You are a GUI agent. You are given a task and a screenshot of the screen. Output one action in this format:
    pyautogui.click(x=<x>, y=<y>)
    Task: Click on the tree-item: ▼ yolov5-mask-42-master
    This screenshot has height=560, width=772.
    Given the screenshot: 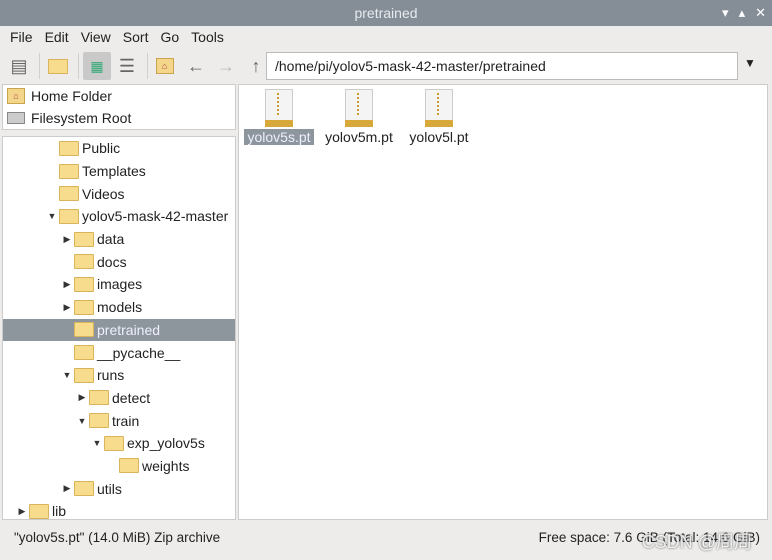 What is the action you would take?
    pyautogui.click(x=119, y=216)
    